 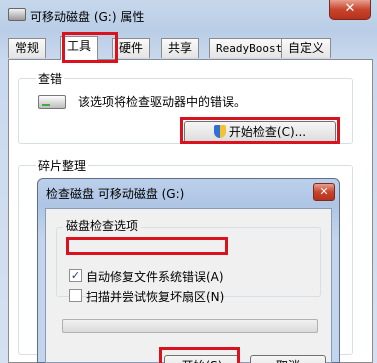 What do you see at coordinates (79, 48) in the screenshot?
I see `tab-tools: 工具` at bounding box center [79, 48].